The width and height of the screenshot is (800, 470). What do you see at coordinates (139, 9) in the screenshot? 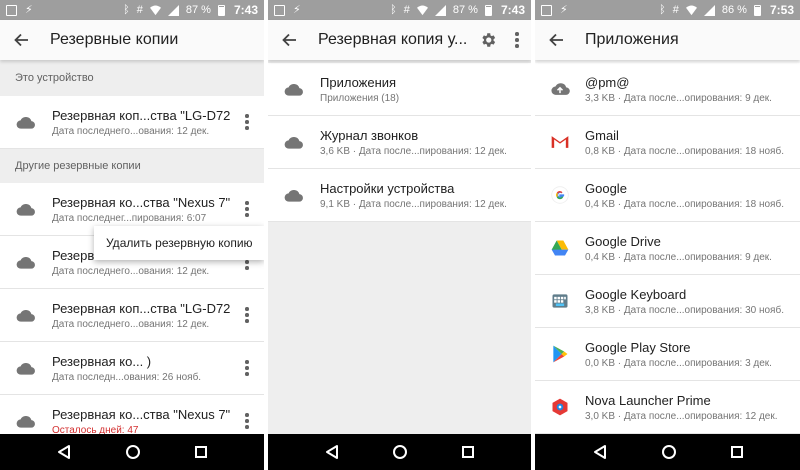
I see `hash-icon: #` at bounding box center [139, 9].